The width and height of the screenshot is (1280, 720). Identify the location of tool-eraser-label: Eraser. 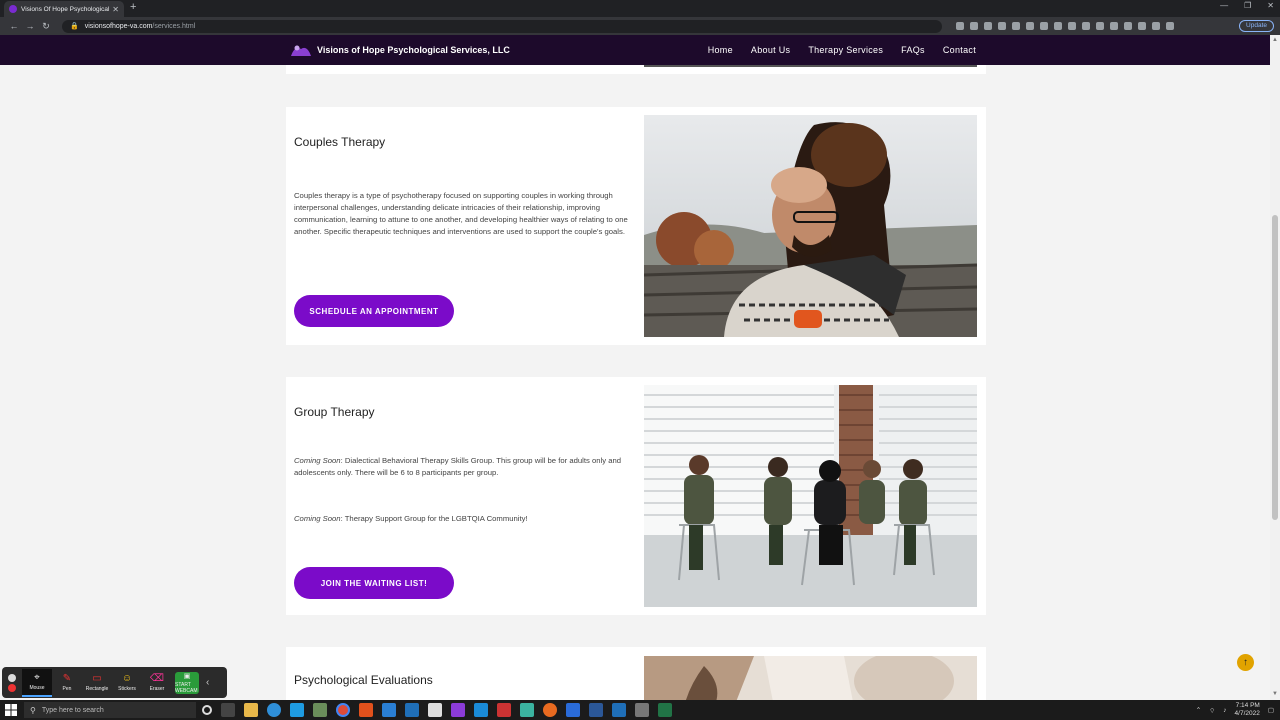
(157, 689).